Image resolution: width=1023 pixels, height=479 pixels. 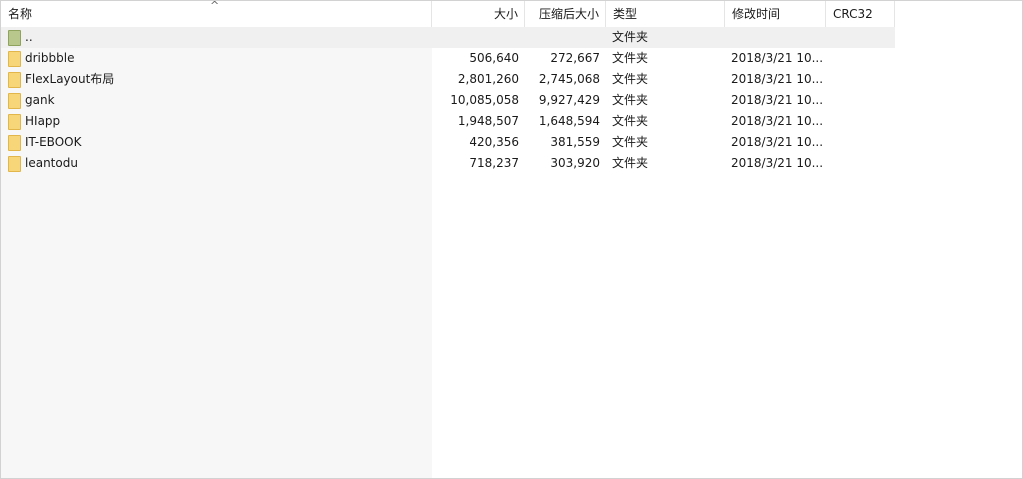 I want to click on row-name-cell: HIapp, so click(x=216, y=121).